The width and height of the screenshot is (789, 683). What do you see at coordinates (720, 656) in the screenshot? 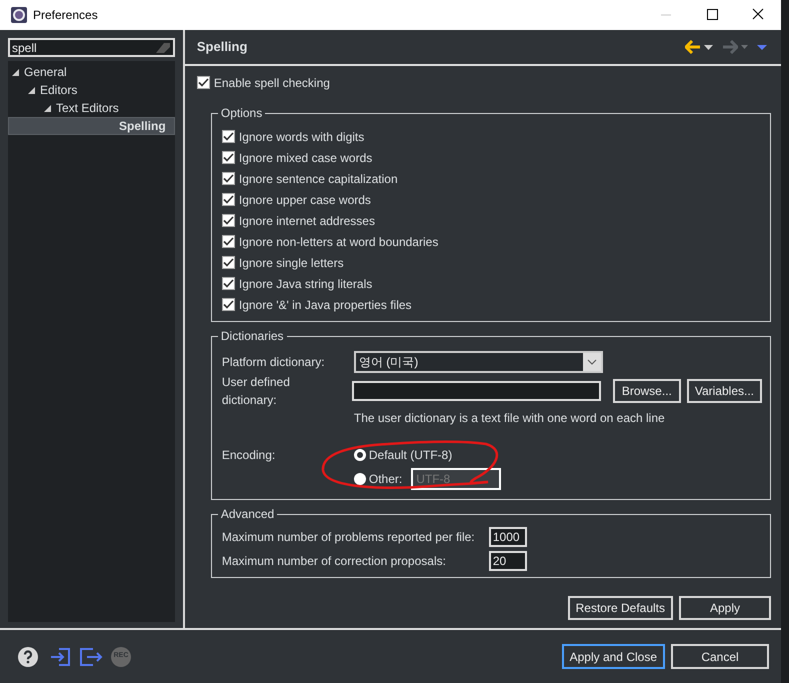
I see `cancel-button: Cancel` at bounding box center [720, 656].